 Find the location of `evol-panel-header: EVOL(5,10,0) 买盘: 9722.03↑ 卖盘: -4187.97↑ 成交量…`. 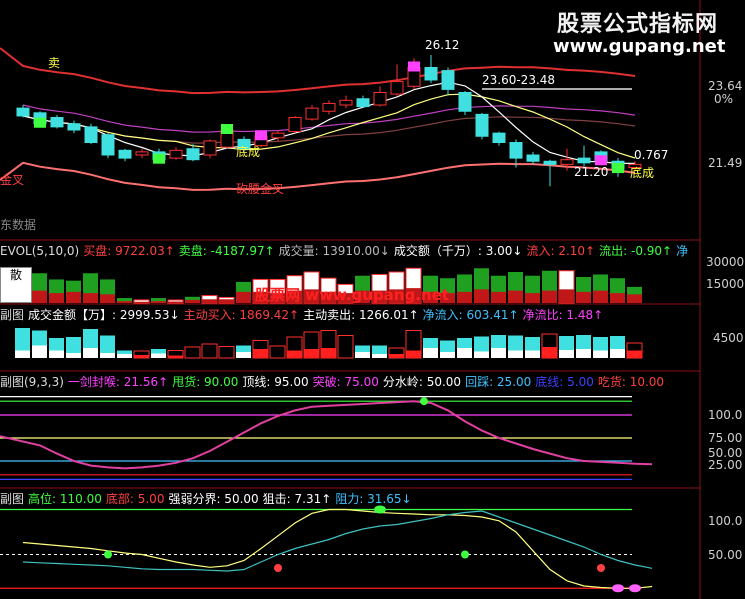

evol-panel-header: EVOL(5,10,0) 买盘: 9722.03↑ 卖盘: -4187.97↑ 成交量… is located at coordinates (346, 251).